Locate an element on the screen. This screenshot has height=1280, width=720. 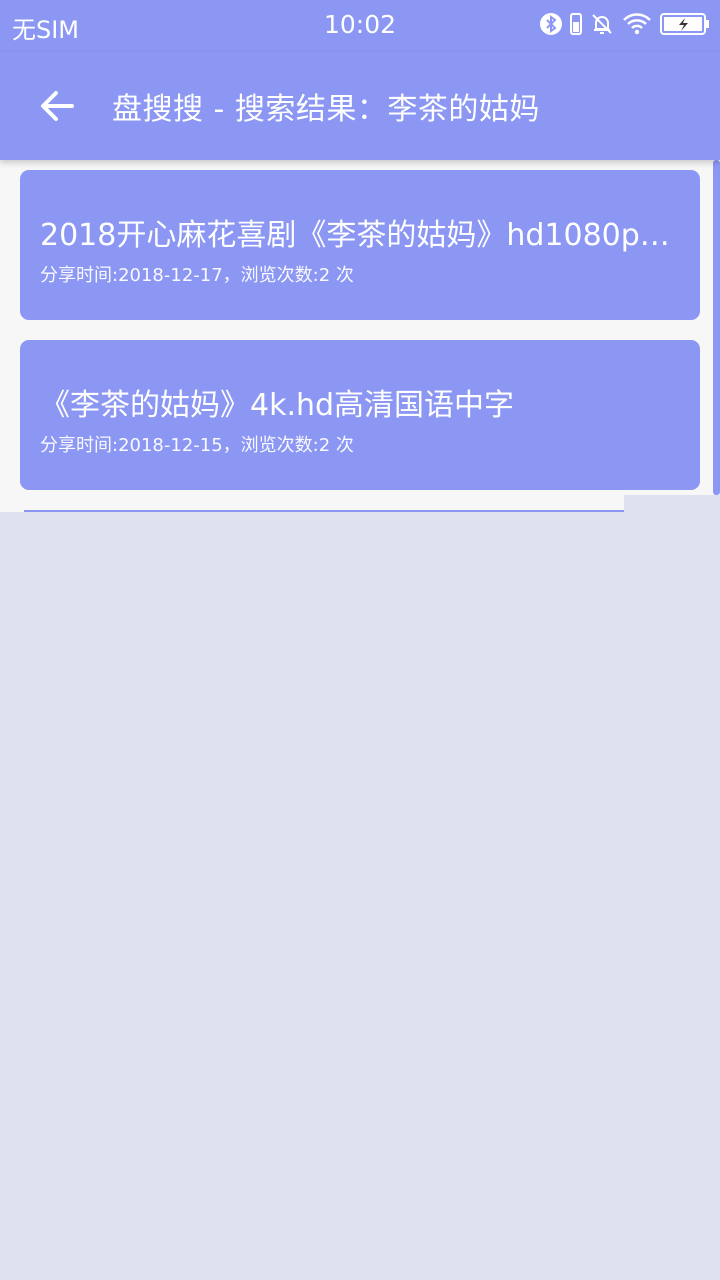
status-bar: 无SIM 10:02 is located at coordinates (360, 26).